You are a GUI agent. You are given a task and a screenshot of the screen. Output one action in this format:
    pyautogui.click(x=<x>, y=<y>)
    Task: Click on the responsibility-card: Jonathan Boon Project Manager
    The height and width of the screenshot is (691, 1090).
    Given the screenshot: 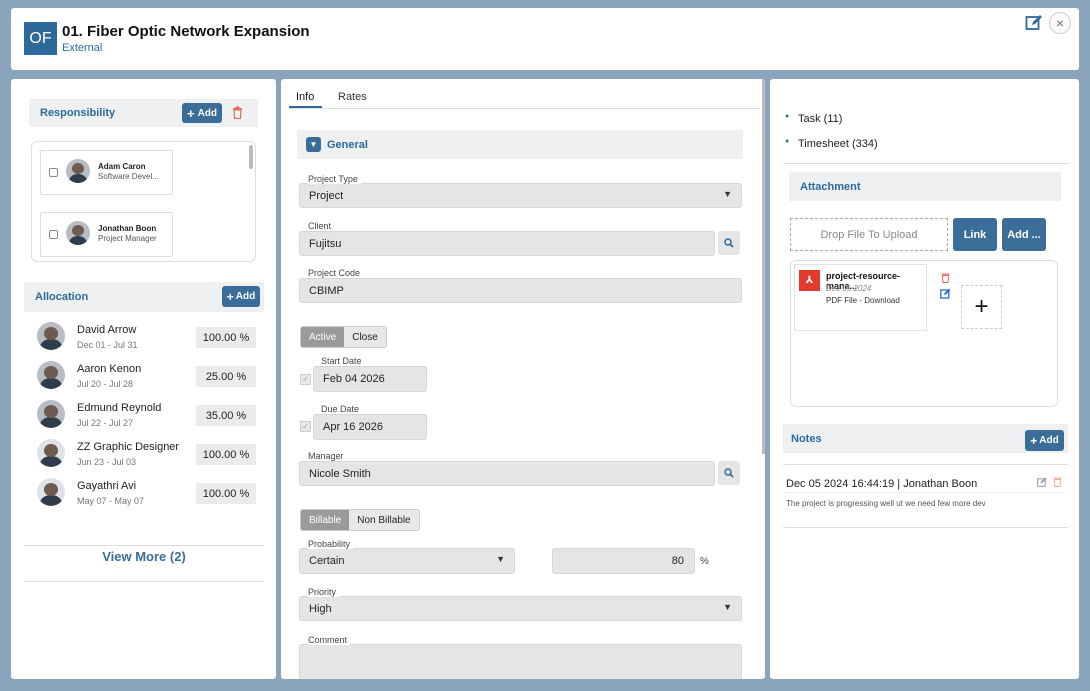 What is the action you would take?
    pyautogui.click(x=106, y=234)
    